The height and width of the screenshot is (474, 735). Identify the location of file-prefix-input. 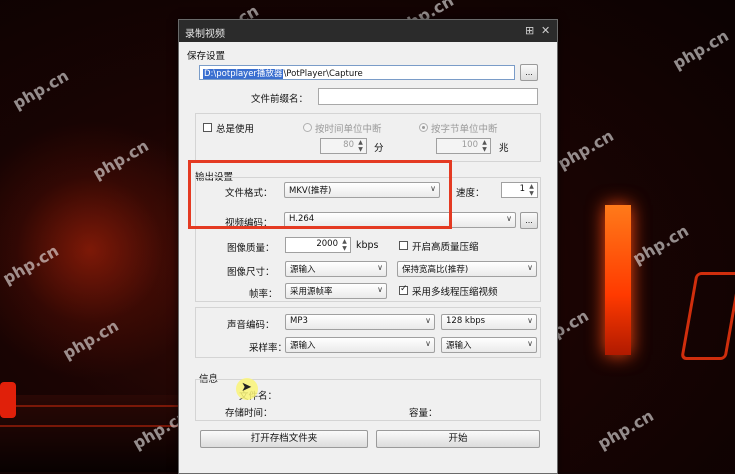
(428, 96).